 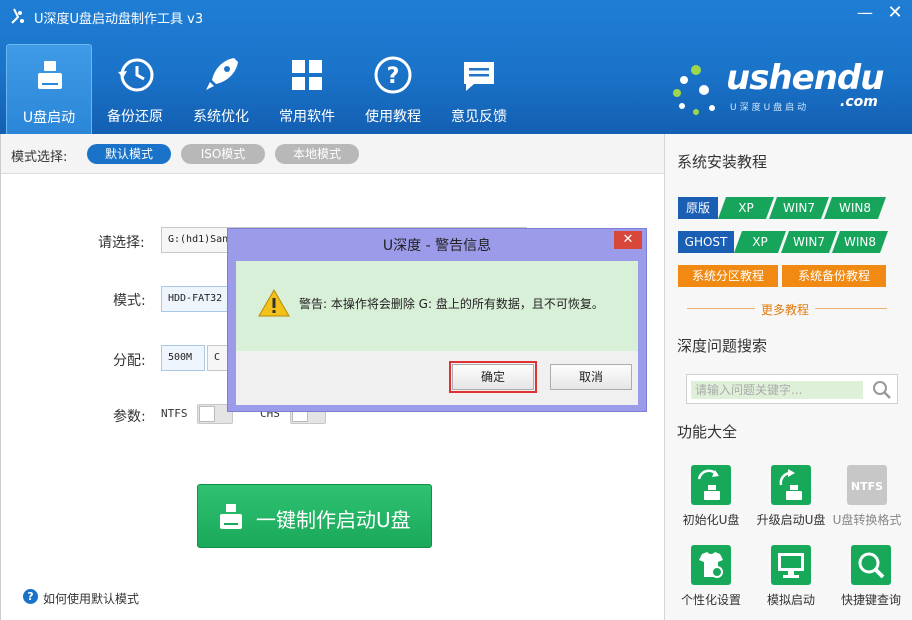 What do you see at coordinates (307, 117) in the screenshot?
I see `nav-label: 常用软件` at bounding box center [307, 117].